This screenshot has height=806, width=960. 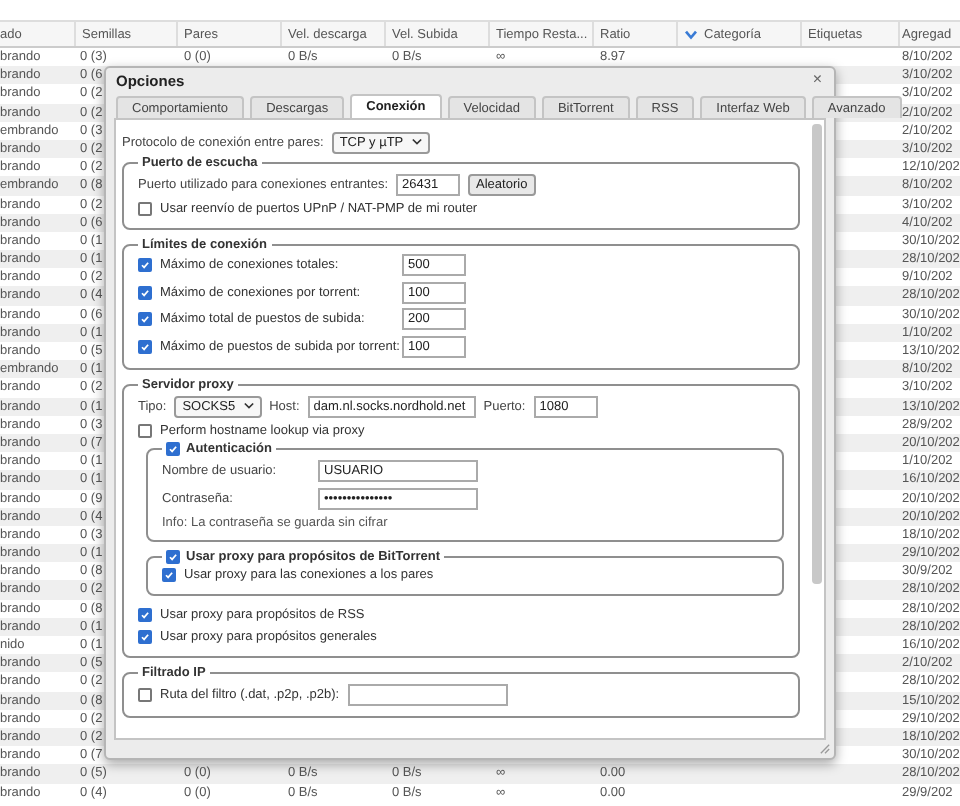 What do you see at coordinates (825, 749) in the screenshot?
I see `resize-grip-icon` at bounding box center [825, 749].